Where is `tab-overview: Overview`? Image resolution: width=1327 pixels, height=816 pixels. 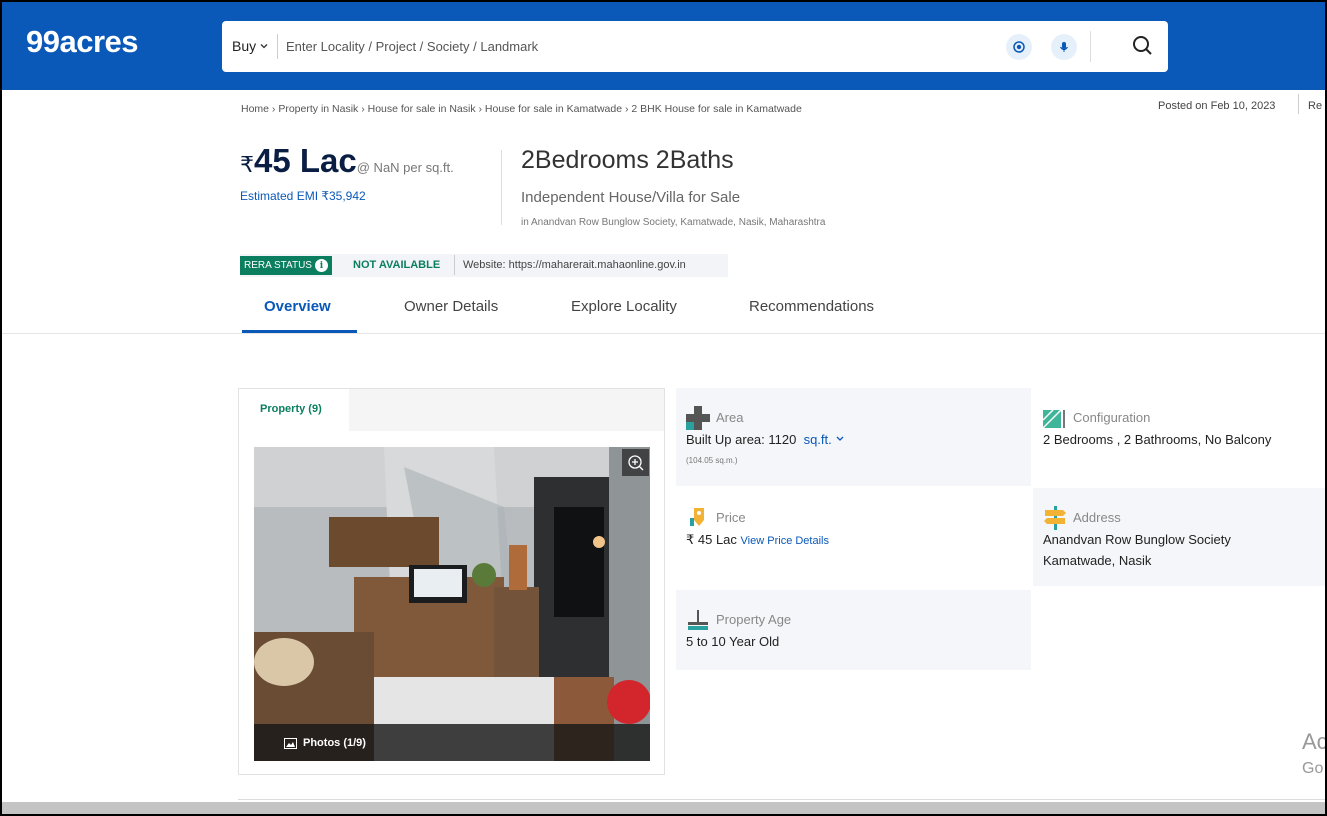 tab-overview: Overview is located at coordinates (297, 306).